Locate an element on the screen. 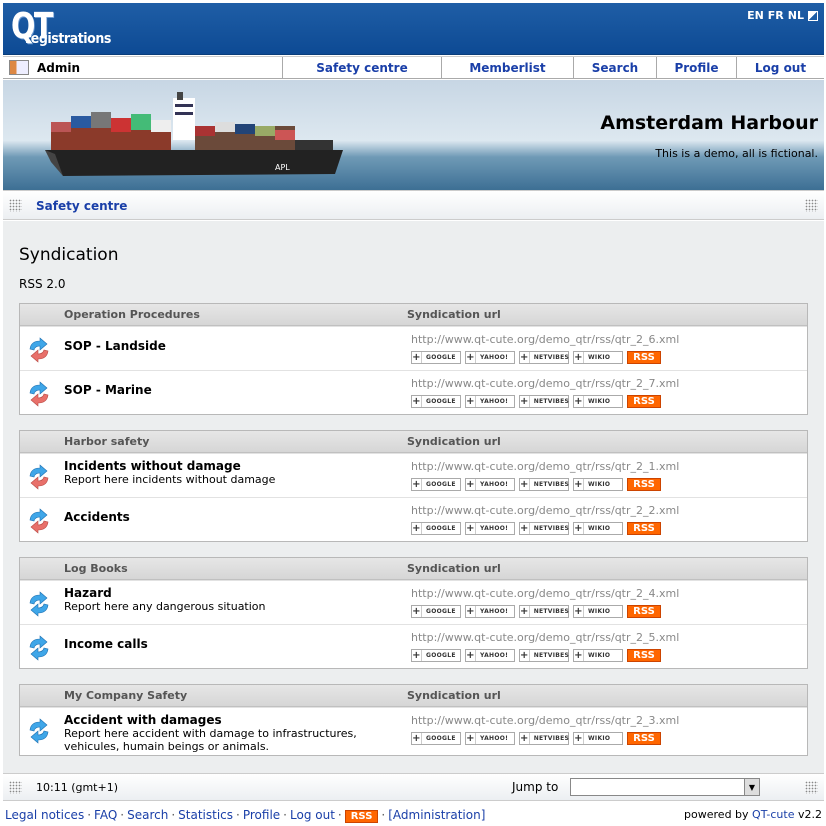  menu-item-profile: Profile is located at coordinates (697, 67).